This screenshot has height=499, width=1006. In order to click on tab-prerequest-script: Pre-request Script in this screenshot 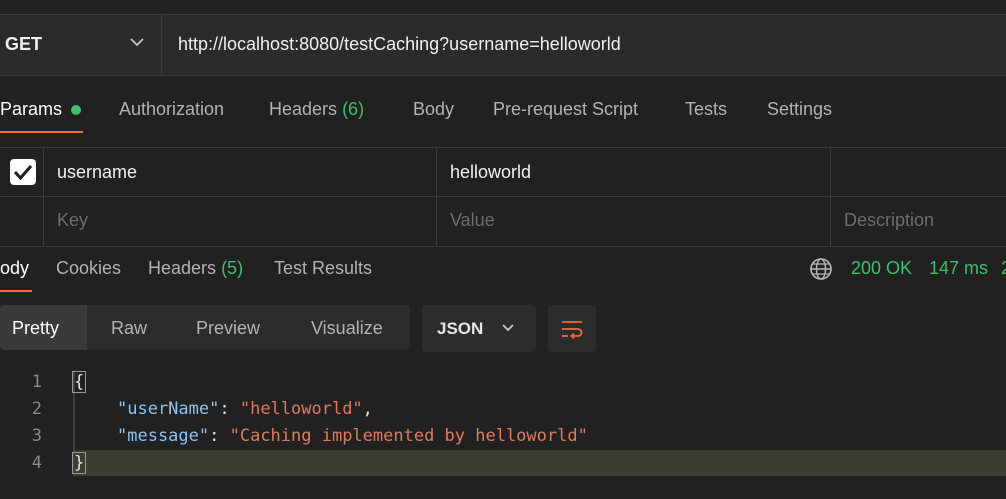, I will do `click(565, 109)`.